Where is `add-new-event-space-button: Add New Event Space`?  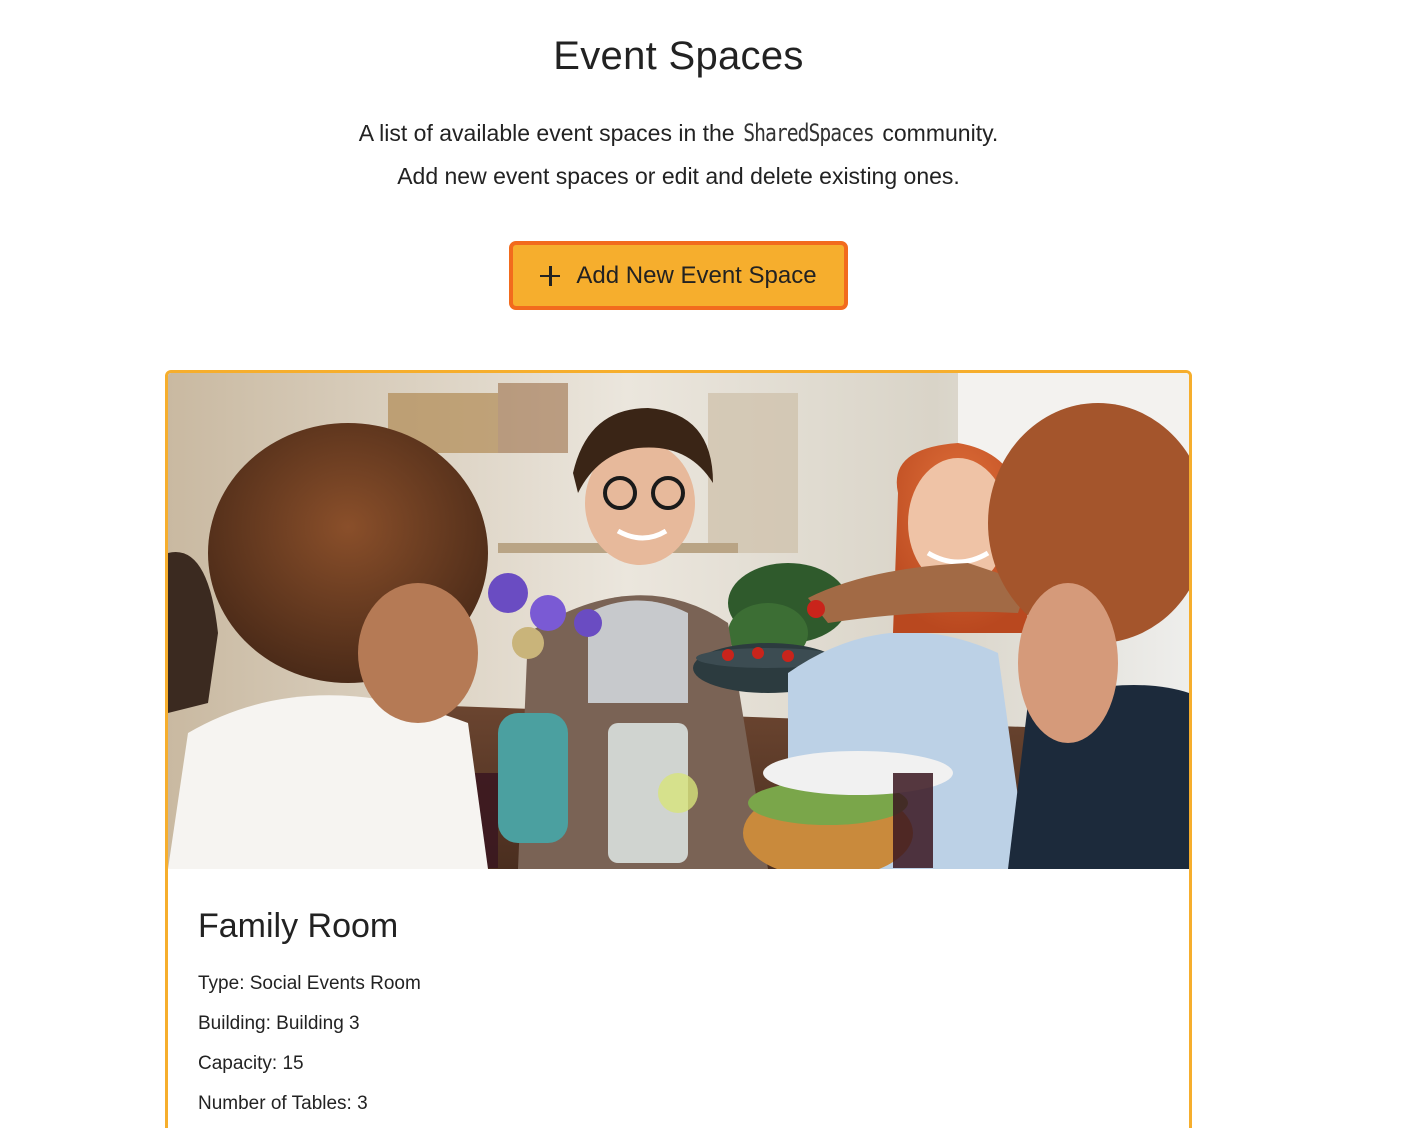
add-new-event-space-button: Add New Event Space is located at coordinates (678, 275).